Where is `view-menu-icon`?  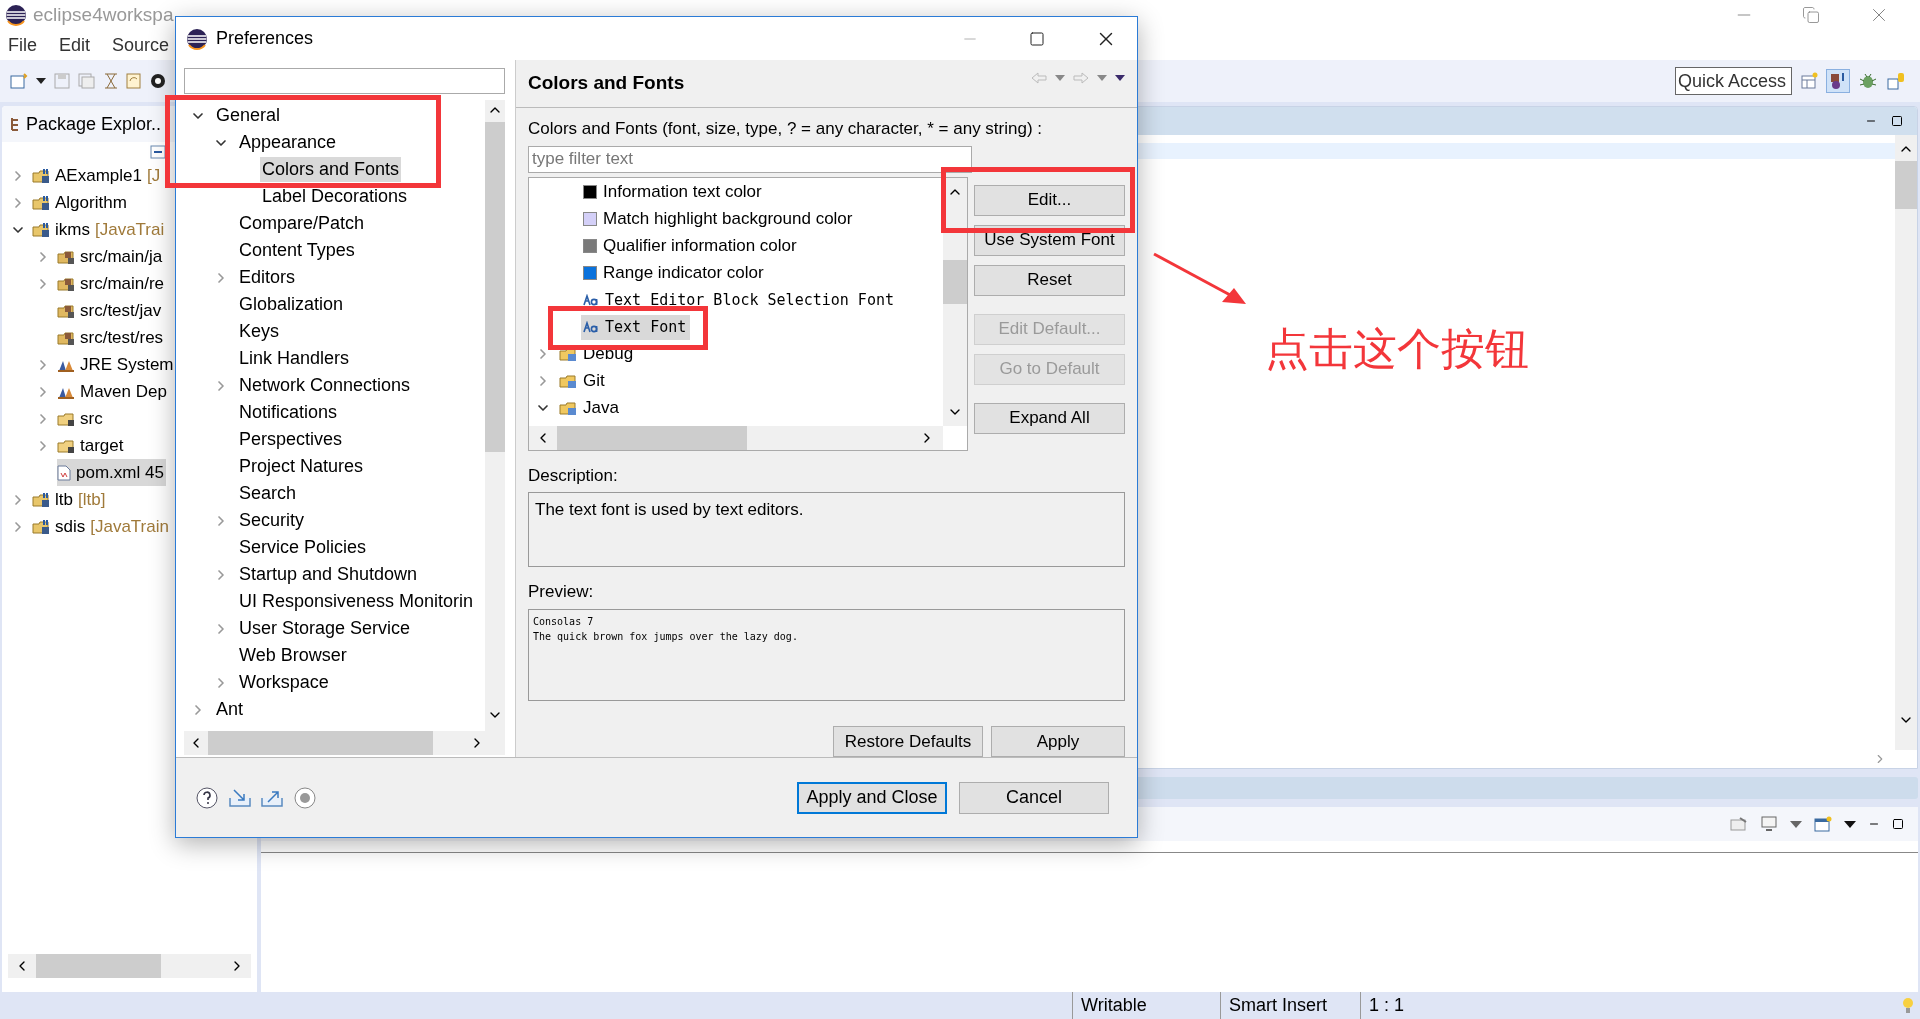
view-menu-icon is located at coordinates (1120, 77).